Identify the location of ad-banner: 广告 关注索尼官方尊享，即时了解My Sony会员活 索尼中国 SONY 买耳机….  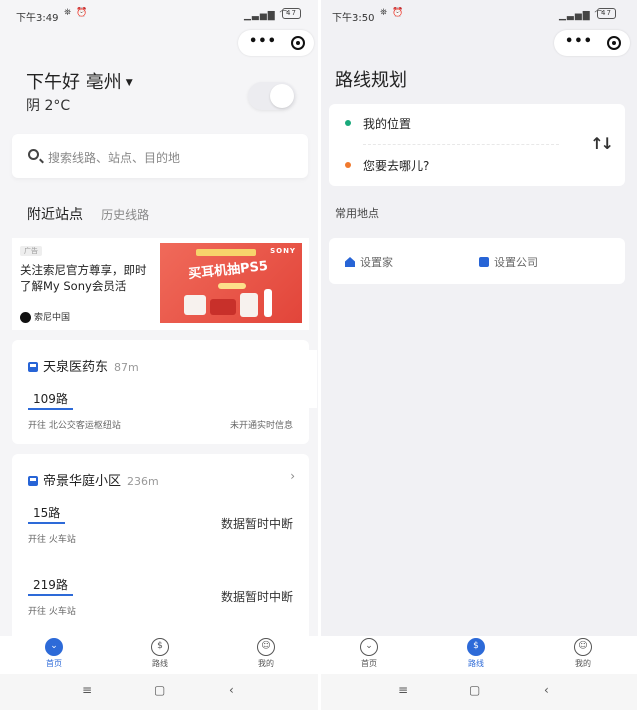
(160, 284).